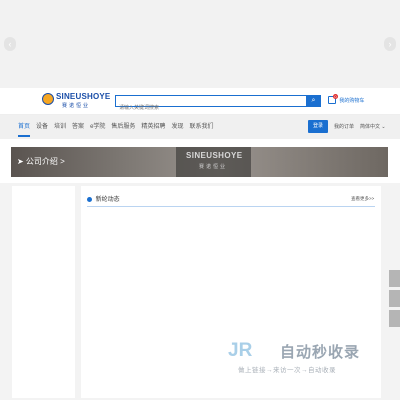  I want to click on news-section-title: 新纶动态, so click(107, 200).